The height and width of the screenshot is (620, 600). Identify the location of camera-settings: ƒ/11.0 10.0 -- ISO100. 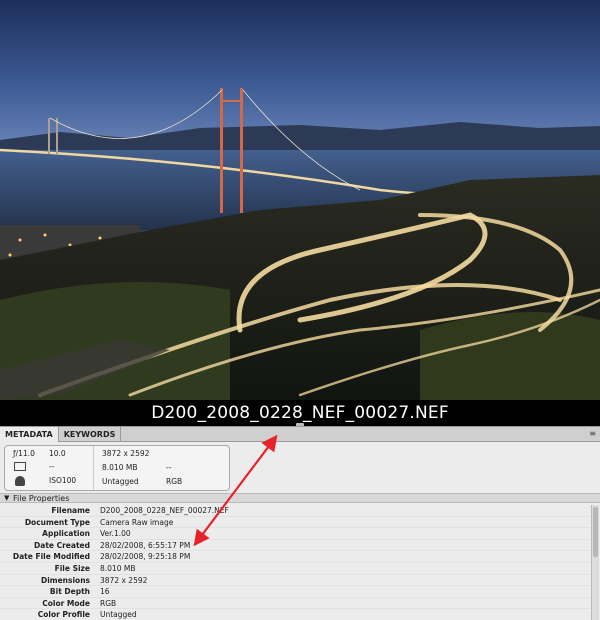
(49, 468).